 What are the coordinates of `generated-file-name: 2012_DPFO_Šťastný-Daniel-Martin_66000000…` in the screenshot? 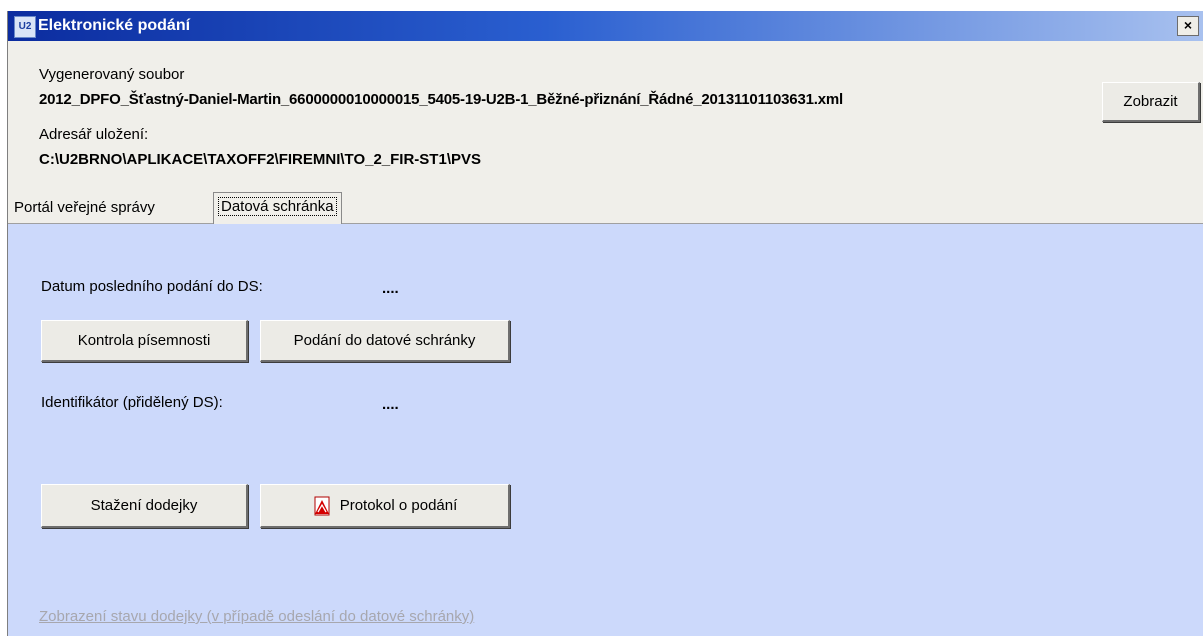 It's located at (441, 99).